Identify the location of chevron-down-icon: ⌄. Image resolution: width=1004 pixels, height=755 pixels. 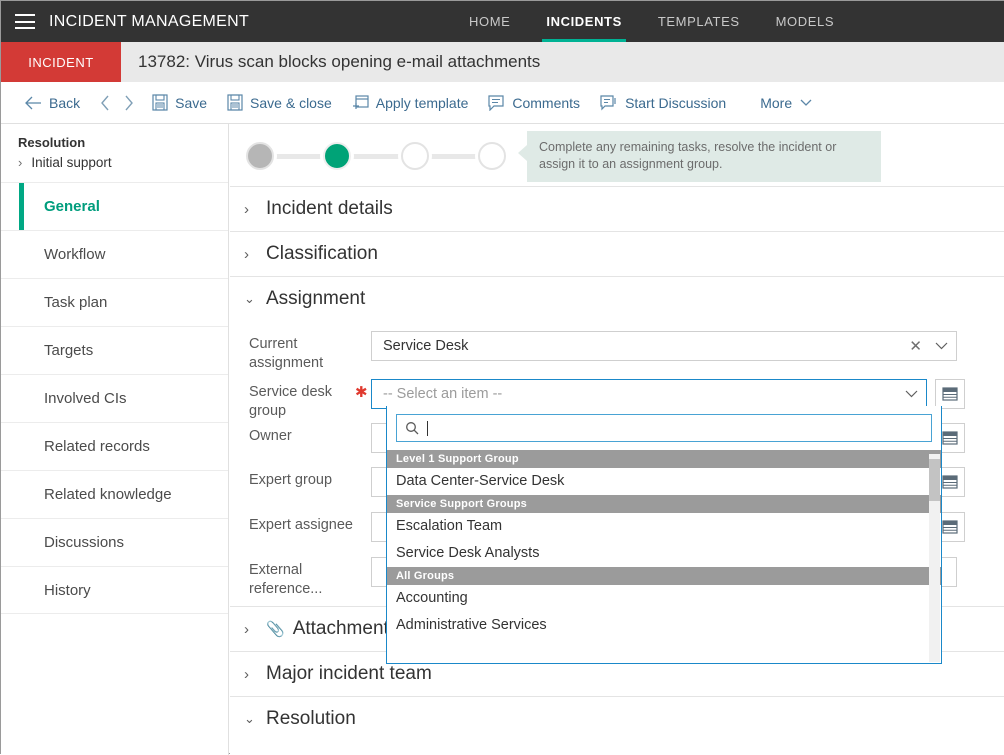
(249, 298).